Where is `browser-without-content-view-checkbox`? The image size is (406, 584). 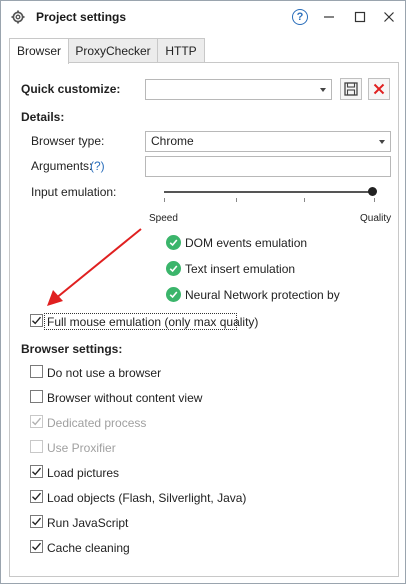 browser-without-content-view-checkbox is located at coordinates (36, 396).